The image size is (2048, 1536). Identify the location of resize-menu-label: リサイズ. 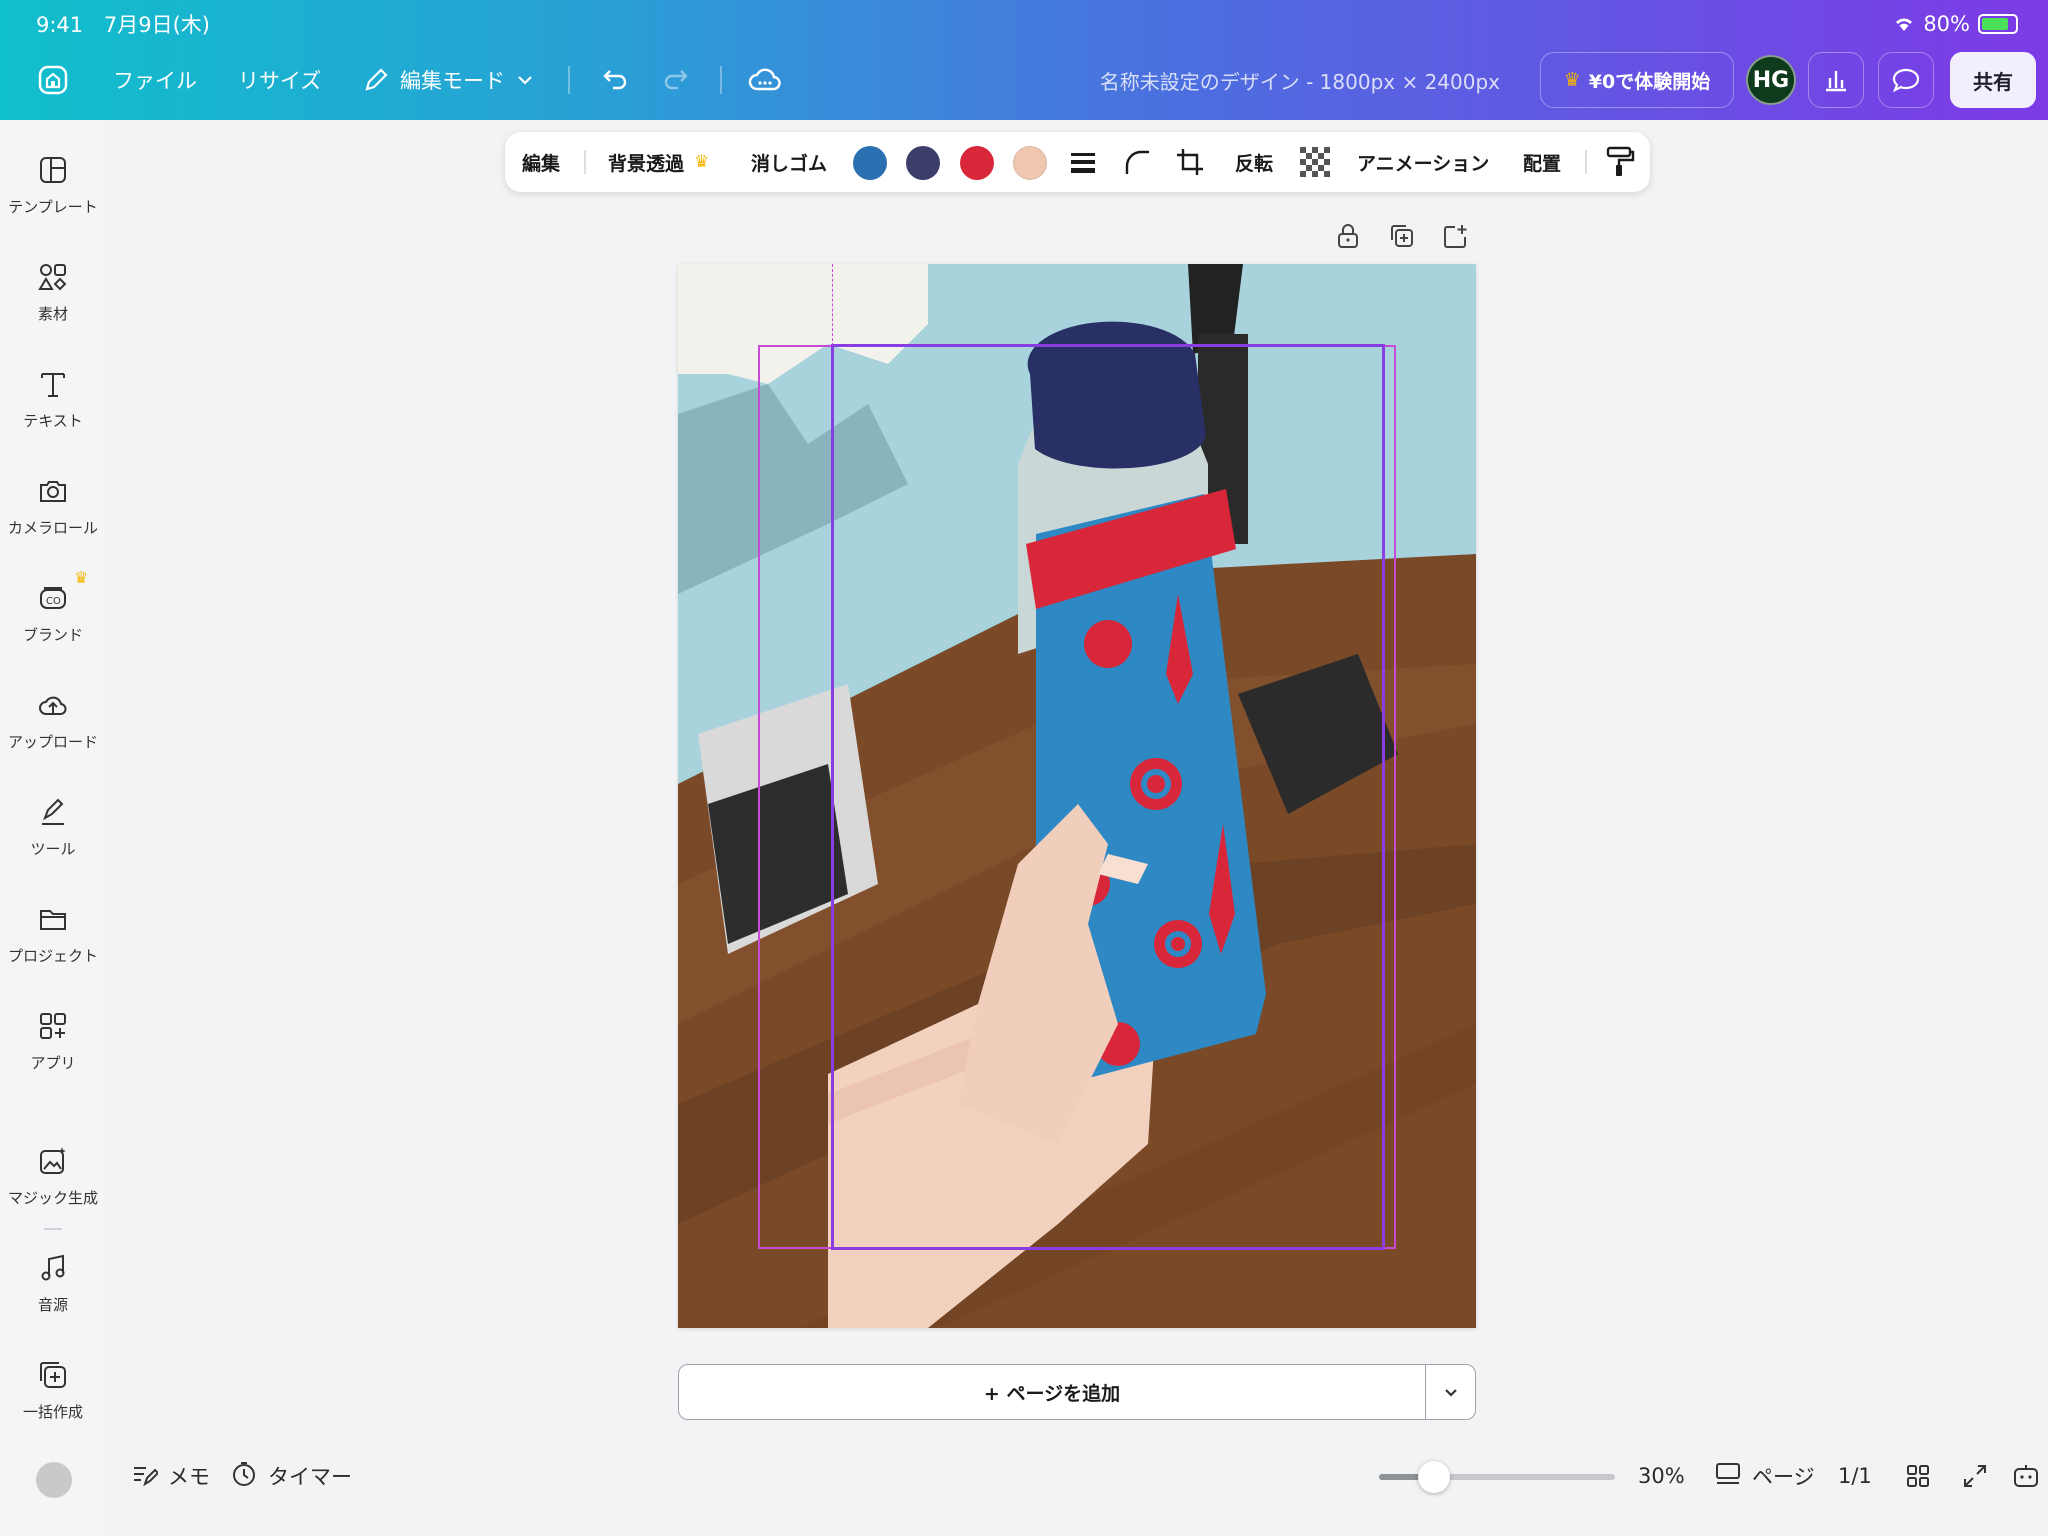
(280, 81).